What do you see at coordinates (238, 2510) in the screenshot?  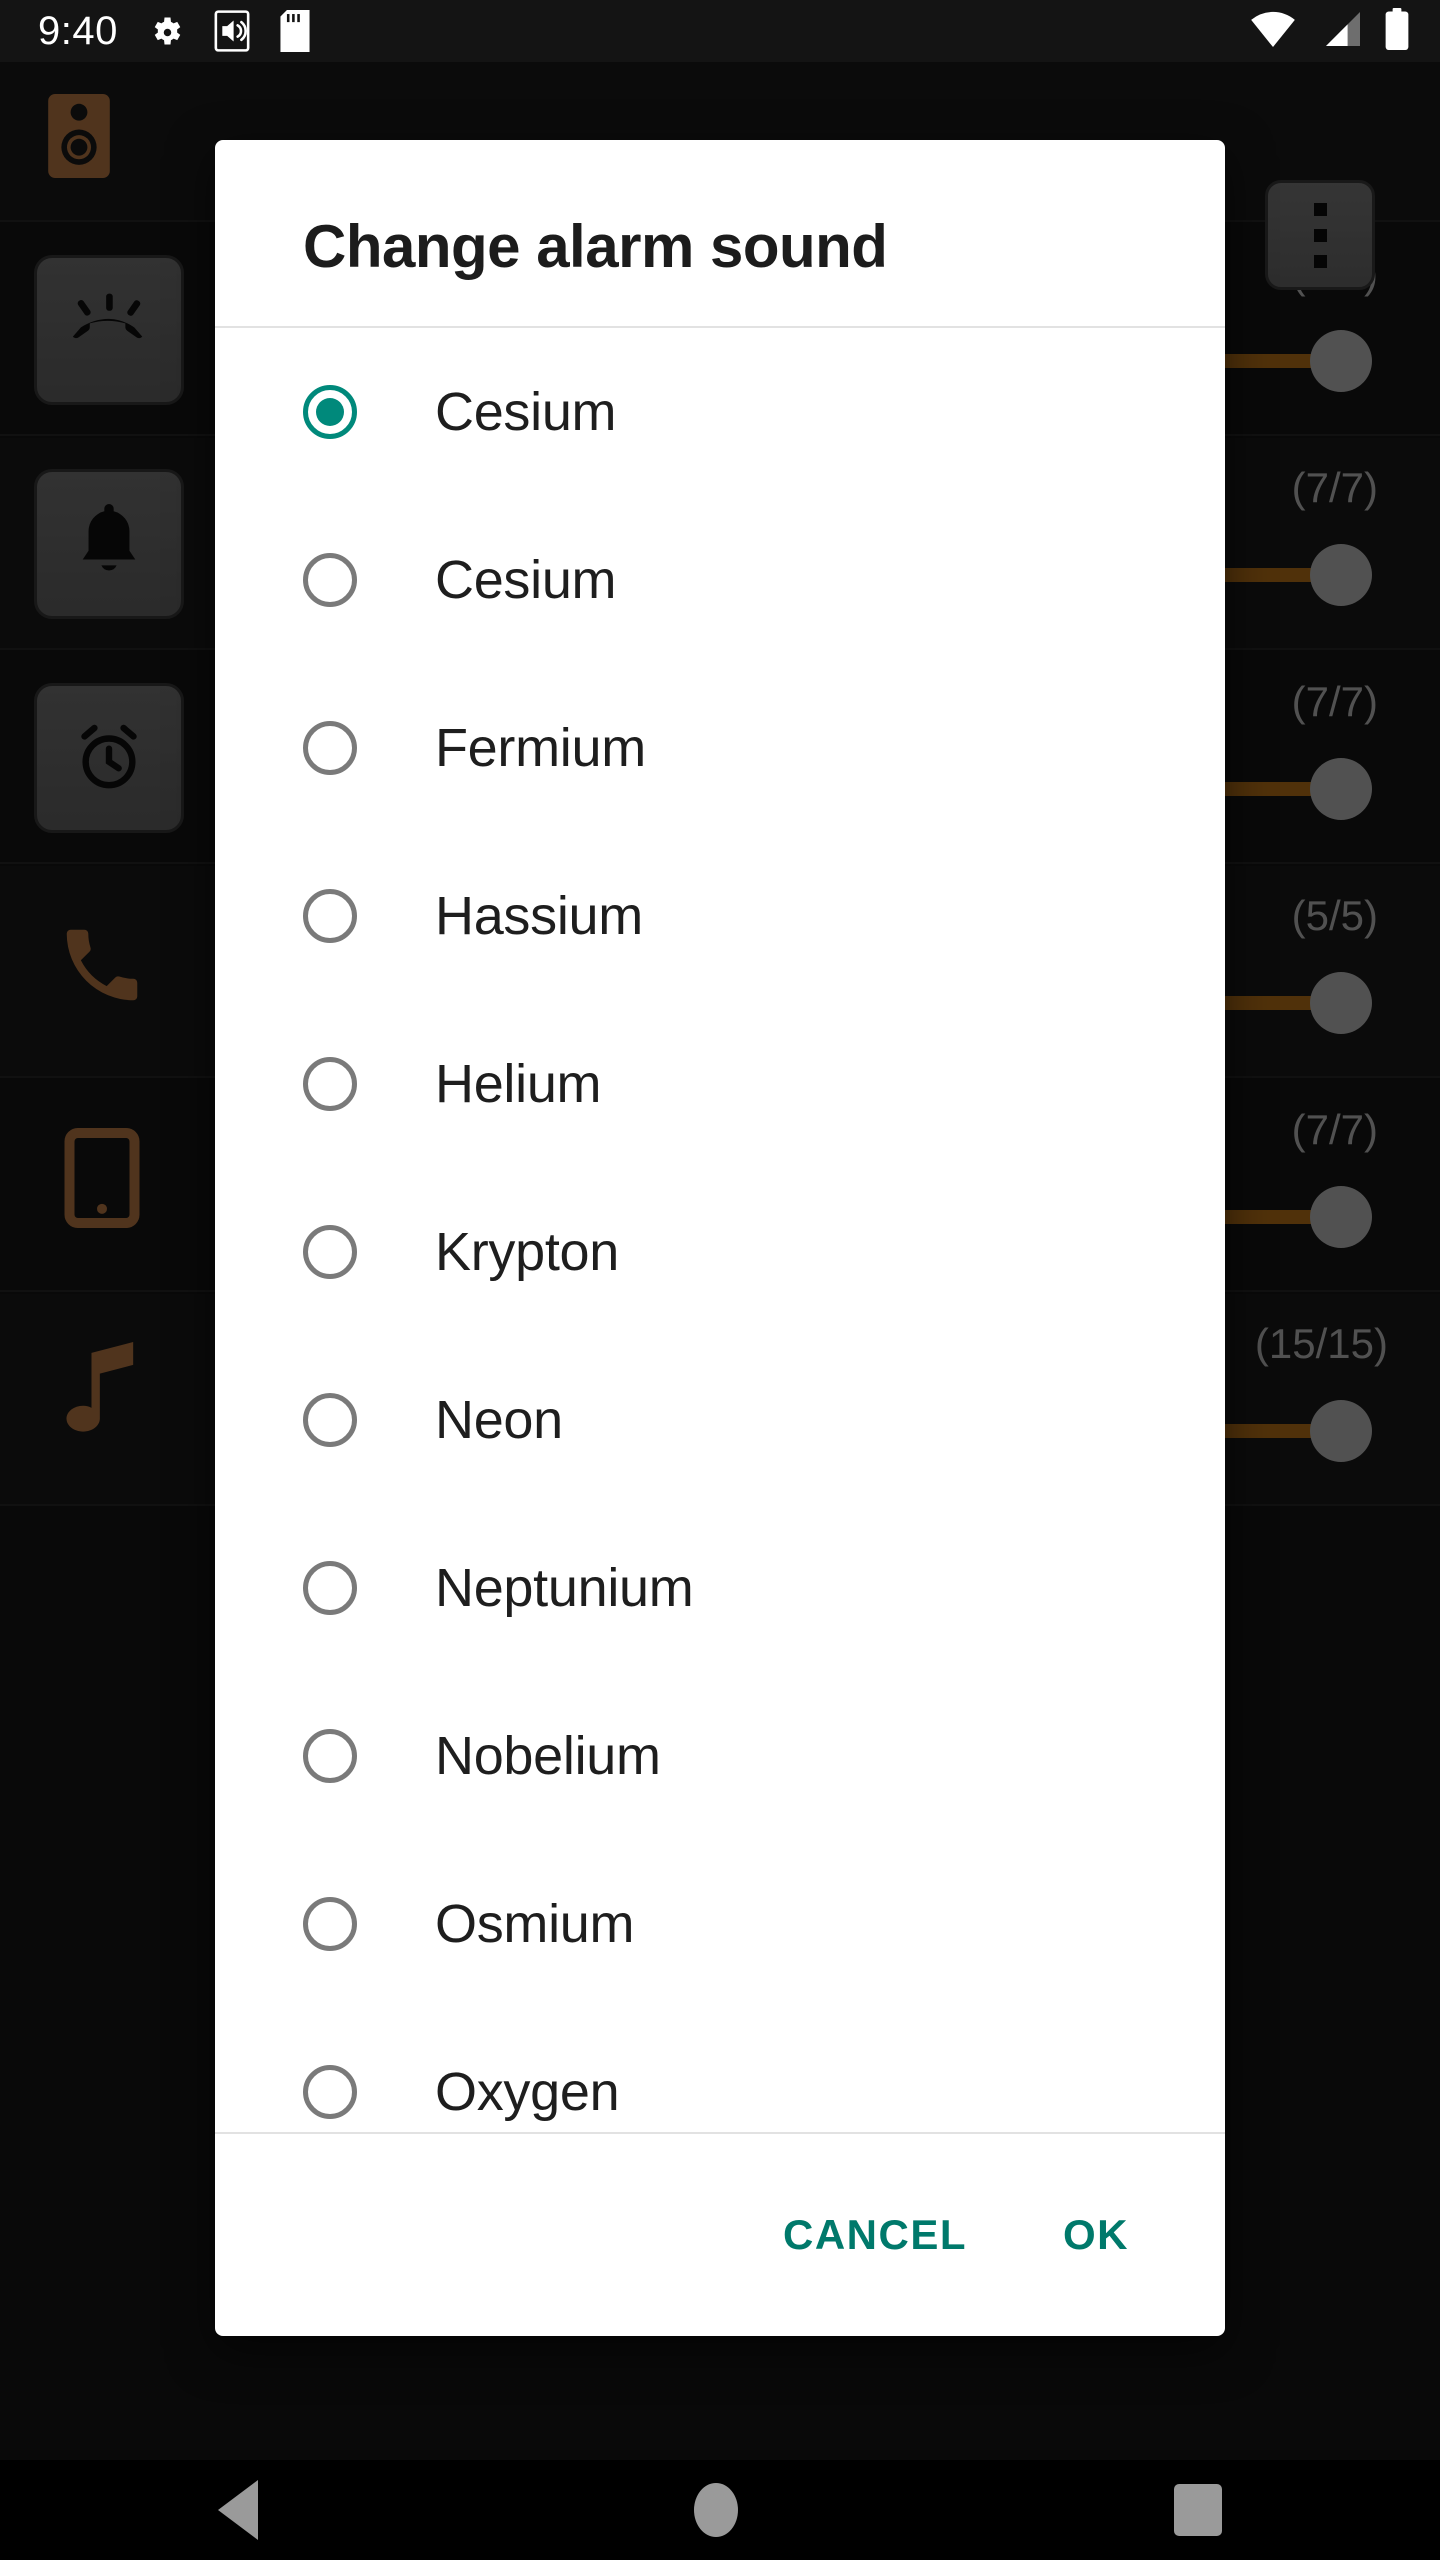 I see `back-triangle-icon` at bounding box center [238, 2510].